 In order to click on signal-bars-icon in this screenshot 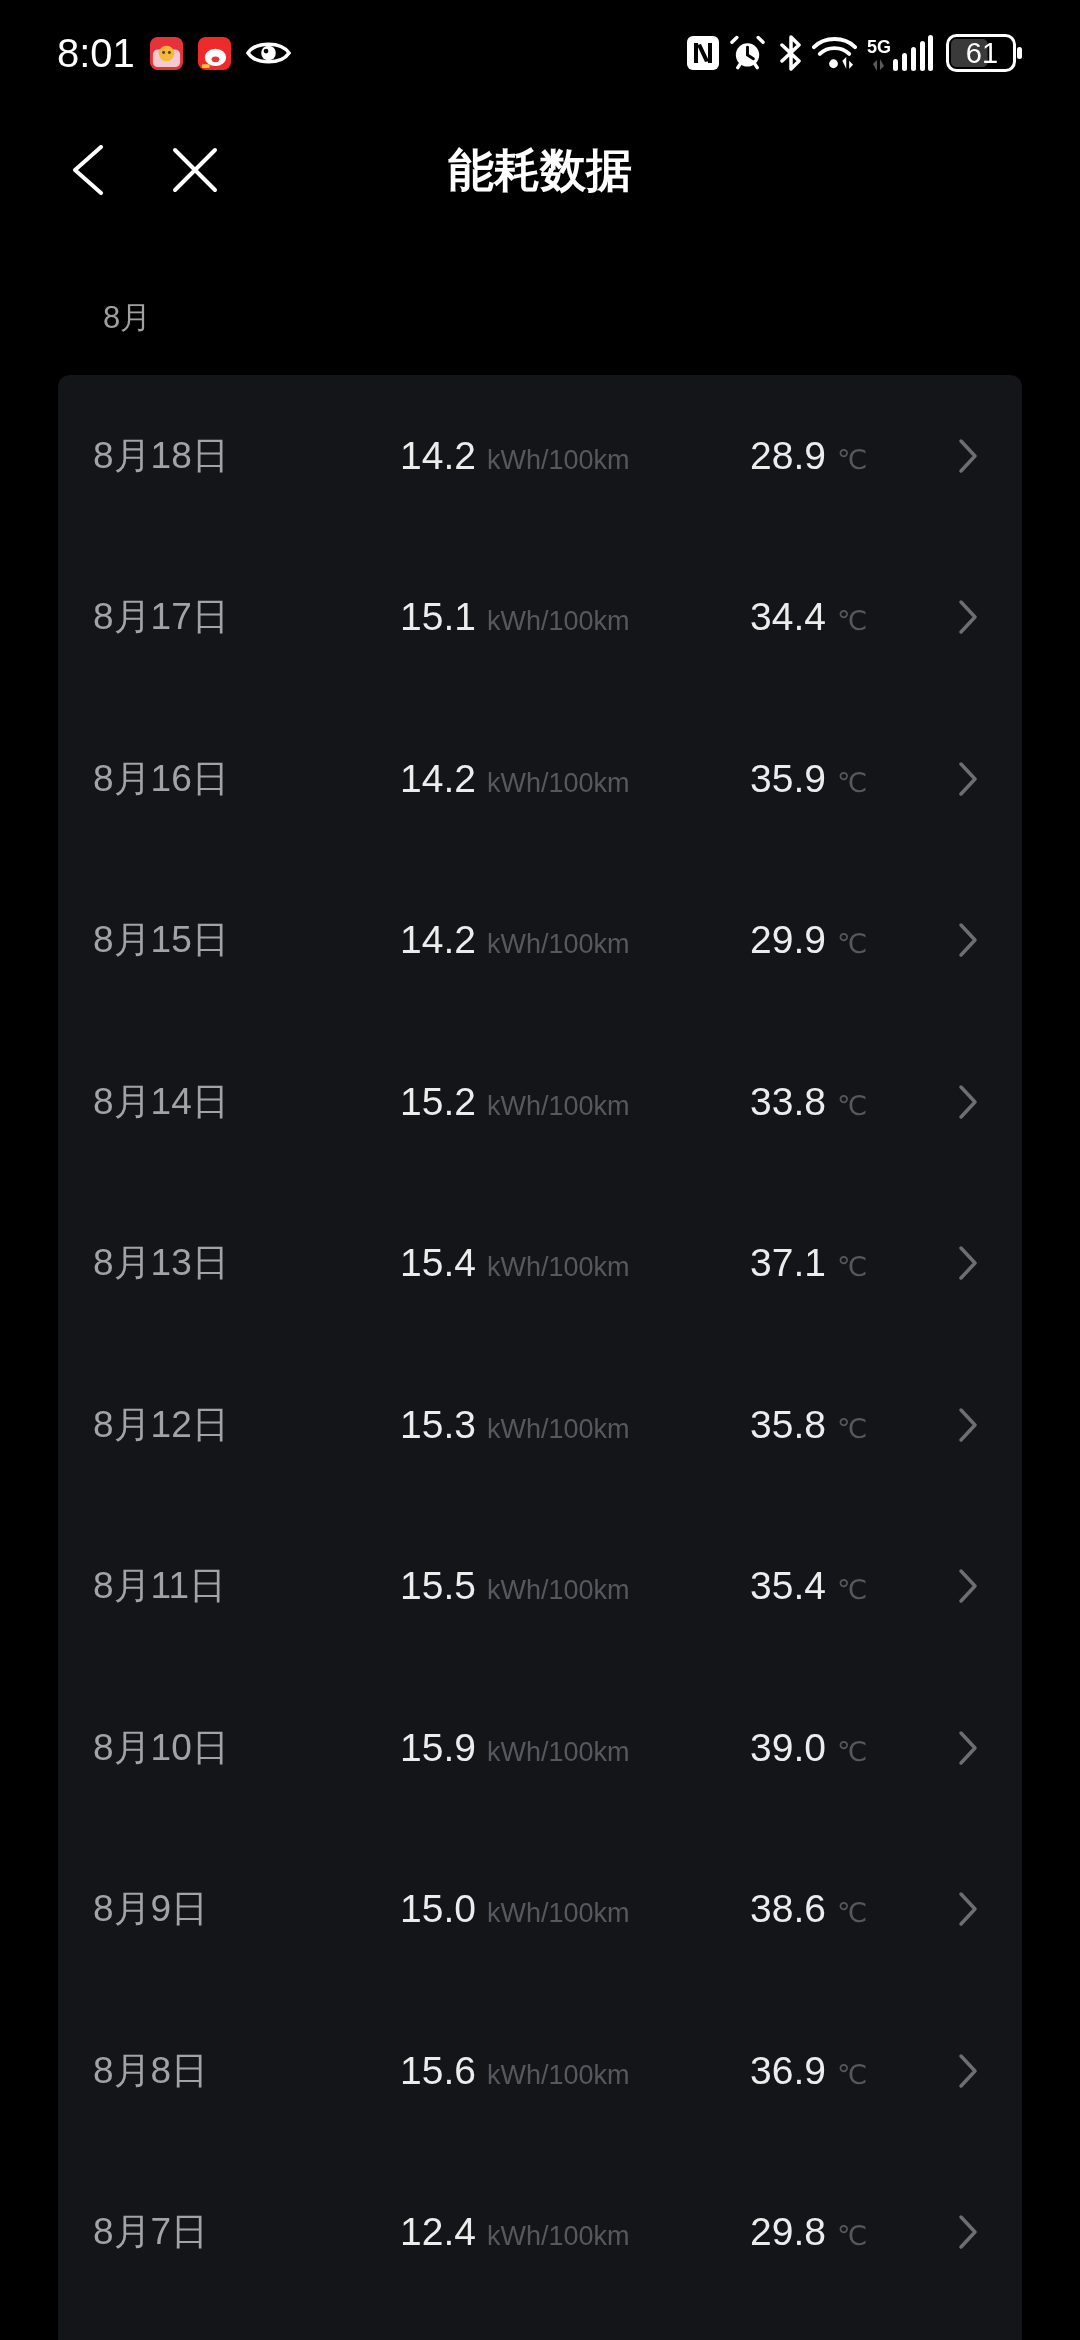, I will do `click(913, 53)`.